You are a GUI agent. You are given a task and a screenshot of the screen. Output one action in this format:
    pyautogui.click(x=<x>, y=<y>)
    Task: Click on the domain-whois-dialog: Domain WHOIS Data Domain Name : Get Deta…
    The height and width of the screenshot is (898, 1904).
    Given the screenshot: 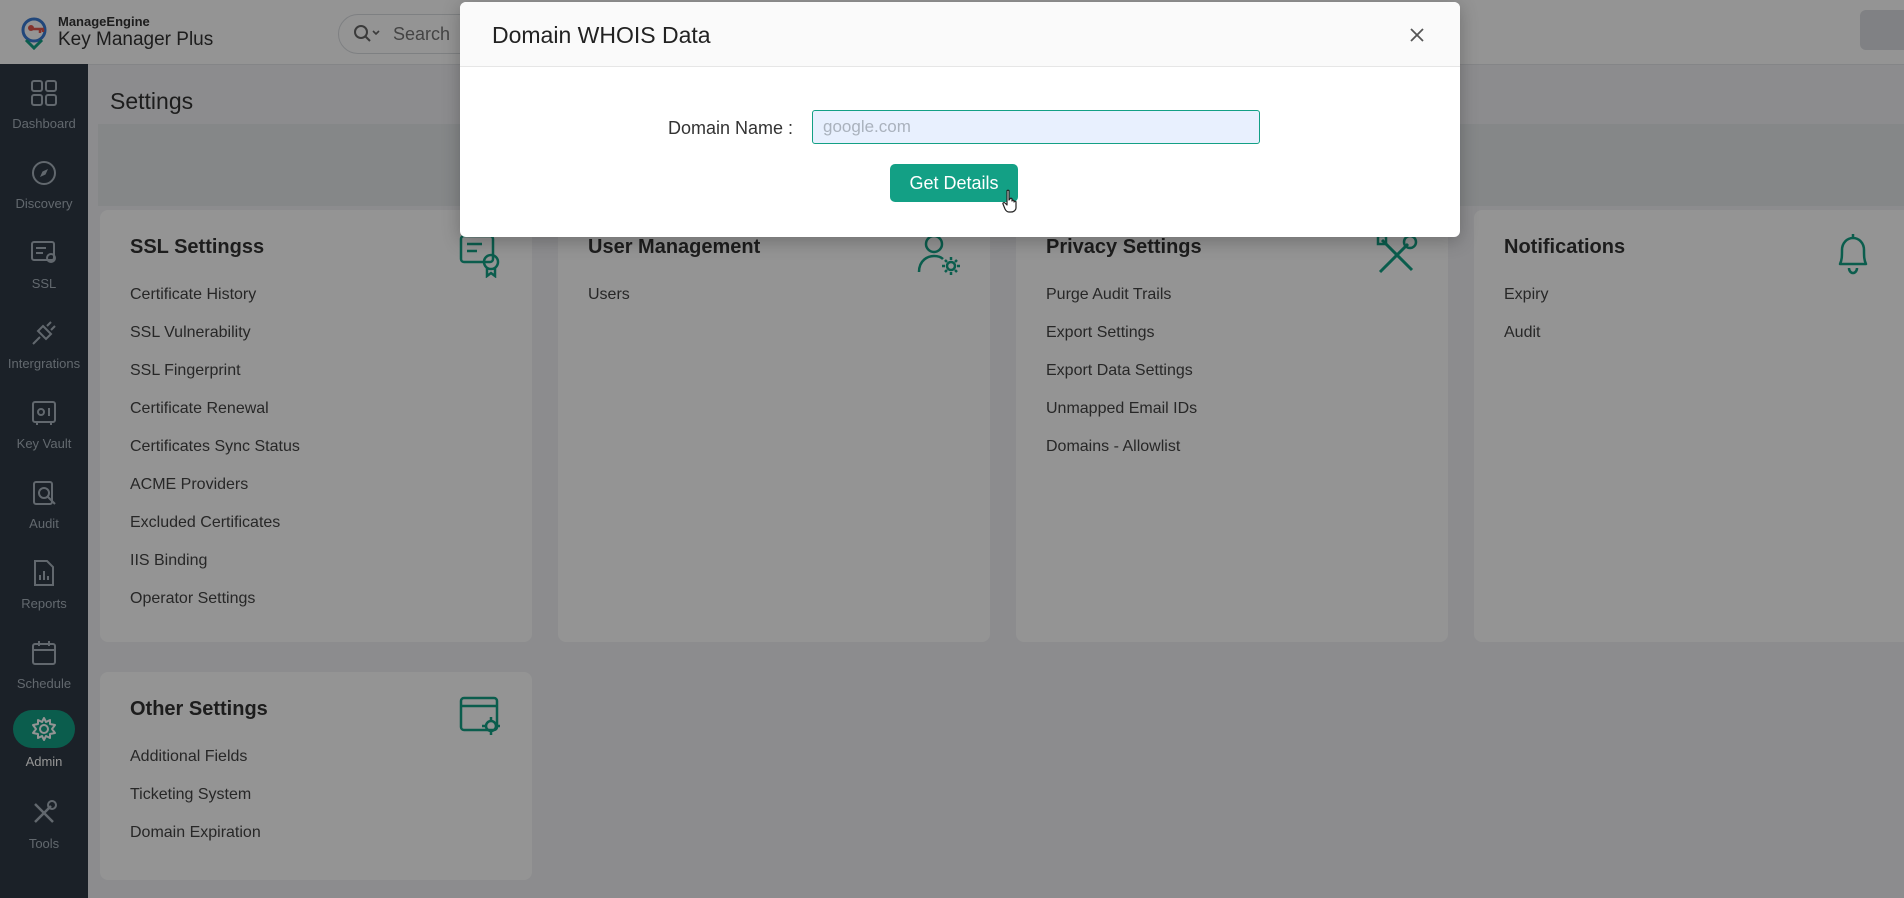 What is the action you would take?
    pyautogui.click(x=960, y=119)
    